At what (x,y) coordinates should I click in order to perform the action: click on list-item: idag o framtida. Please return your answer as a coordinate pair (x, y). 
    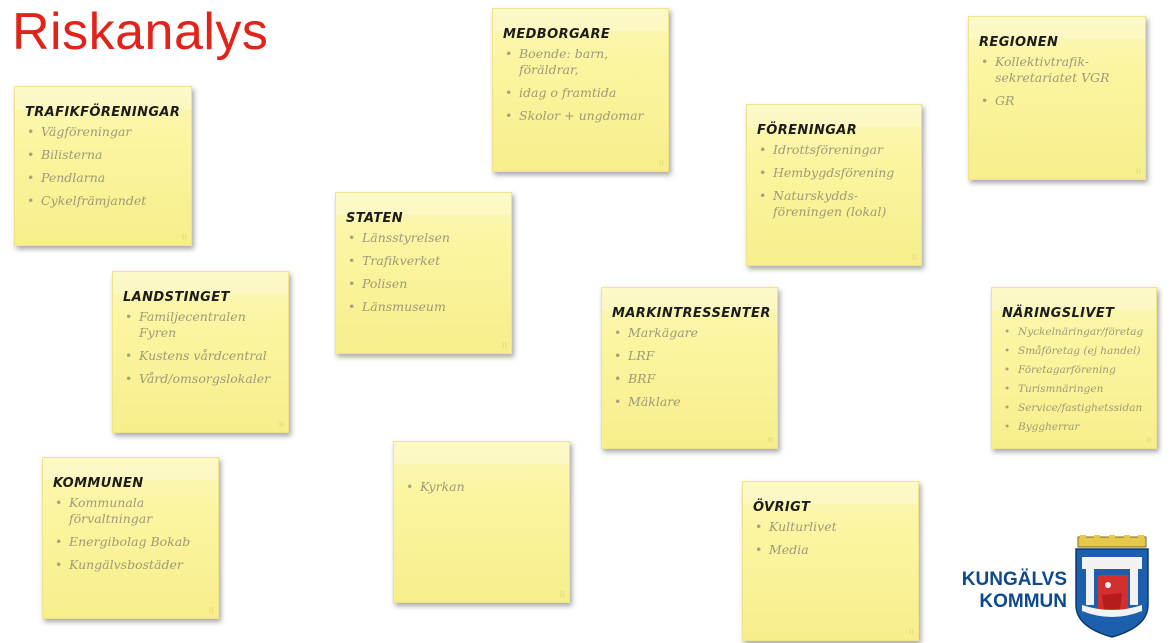
    Looking at the image, I should click on (581, 93).